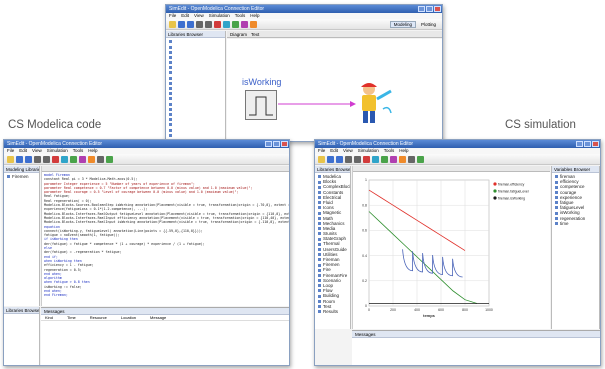 This screenshot has height=369, width=605. I want to click on left-window-titlebar: SimEdit - OpenModelica Connection Editor, so click(146, 144).